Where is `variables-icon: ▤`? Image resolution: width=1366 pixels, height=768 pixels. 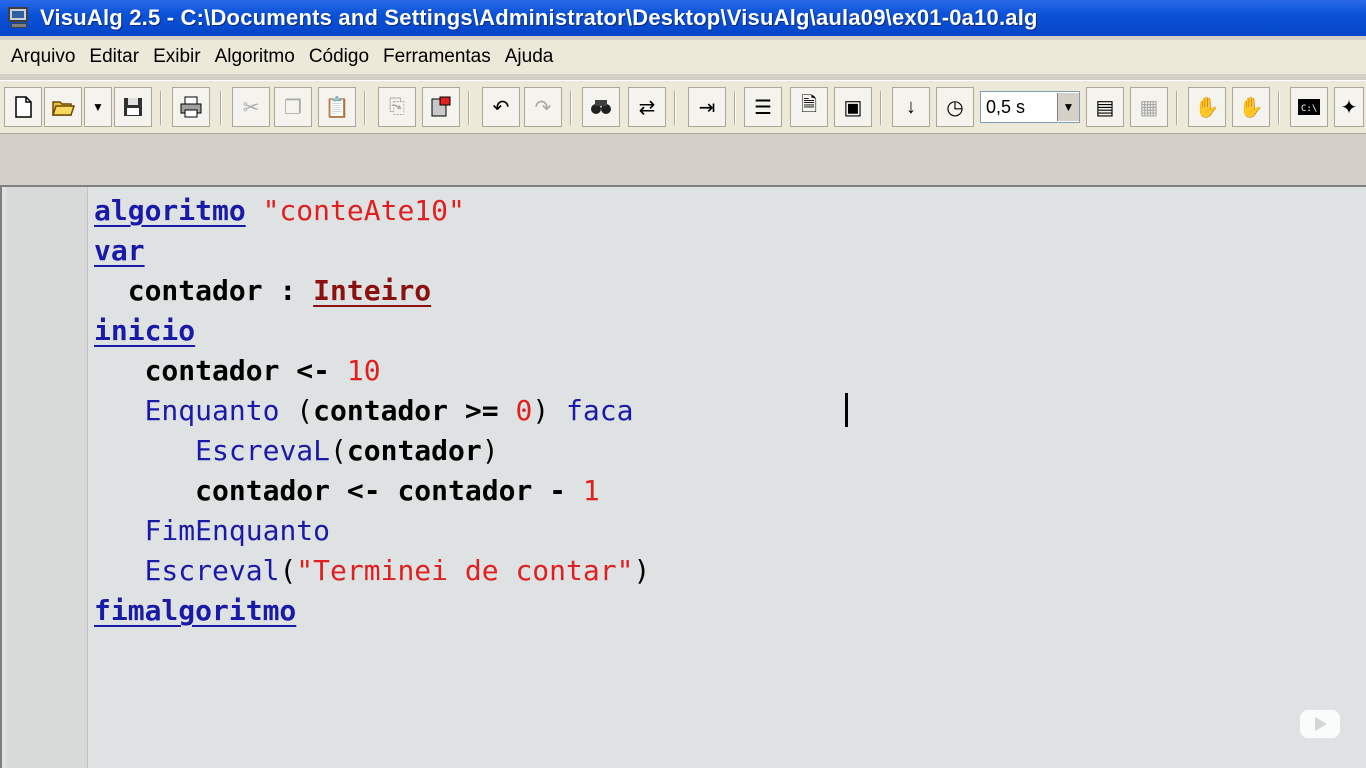
variables-icon: ▤ is located at coordinates (1105, 107).